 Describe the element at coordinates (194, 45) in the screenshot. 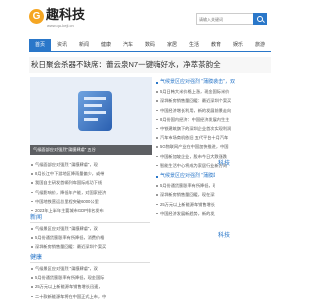

I see `nav-item-life: 生活` at that location.